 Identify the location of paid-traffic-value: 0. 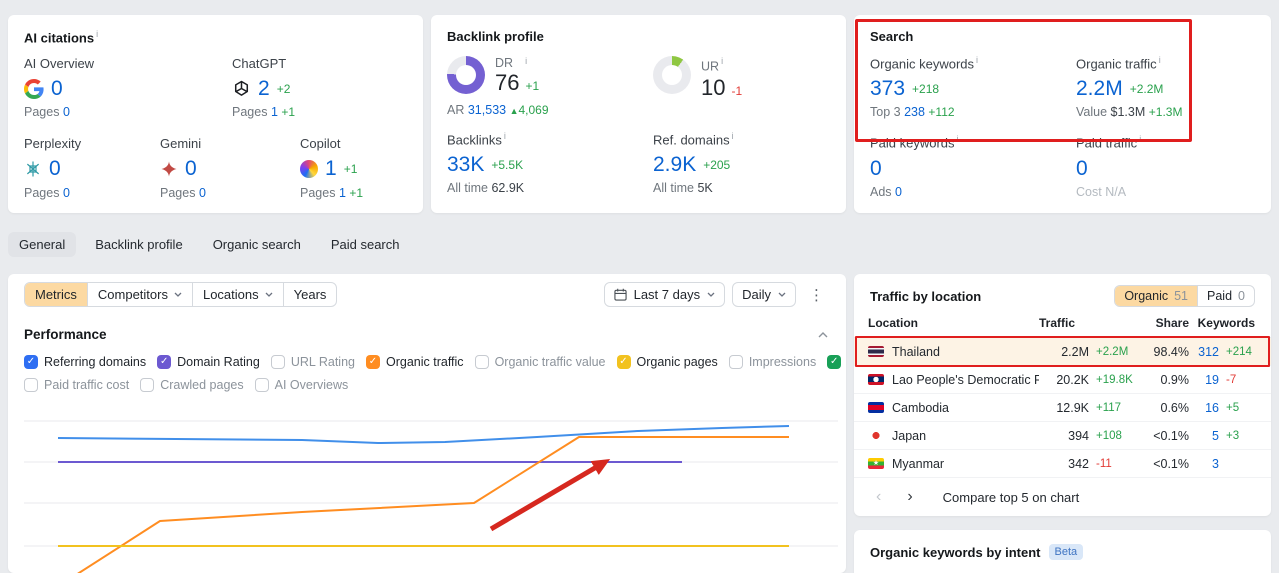
(1082, 168).